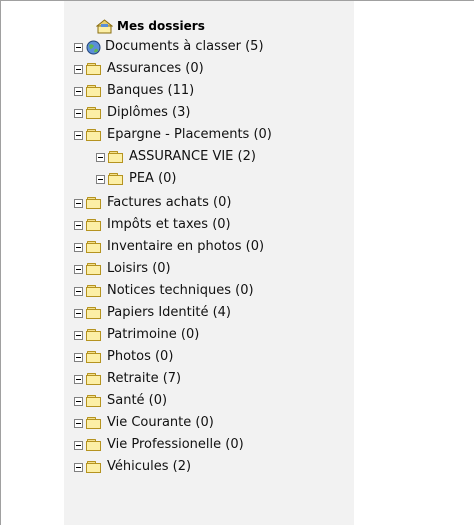  What do you see at coordinates (192, 156) in the screenshot?
I see `tree-item-label: ASSURANCE VIE (2)` at bounding box center [192, 156].